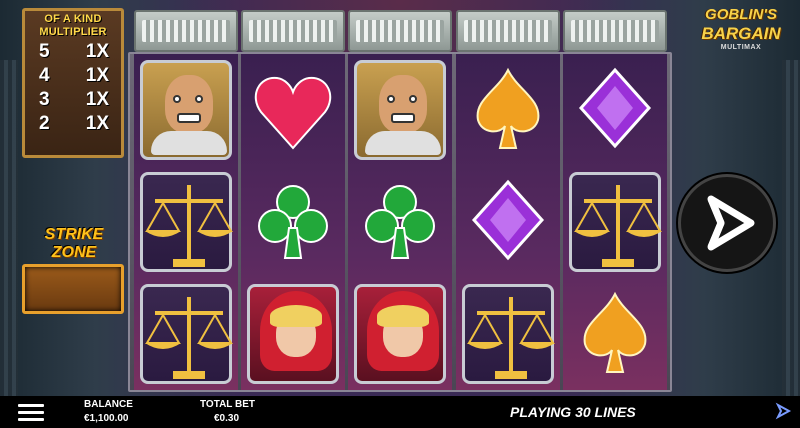 This screenshot has width=800, height=428. What do you see at coordinates (73, 32) in the screenshot?
I see `multiplier-title-line2: MULTIPLIER` at bounding box center [73, 32].